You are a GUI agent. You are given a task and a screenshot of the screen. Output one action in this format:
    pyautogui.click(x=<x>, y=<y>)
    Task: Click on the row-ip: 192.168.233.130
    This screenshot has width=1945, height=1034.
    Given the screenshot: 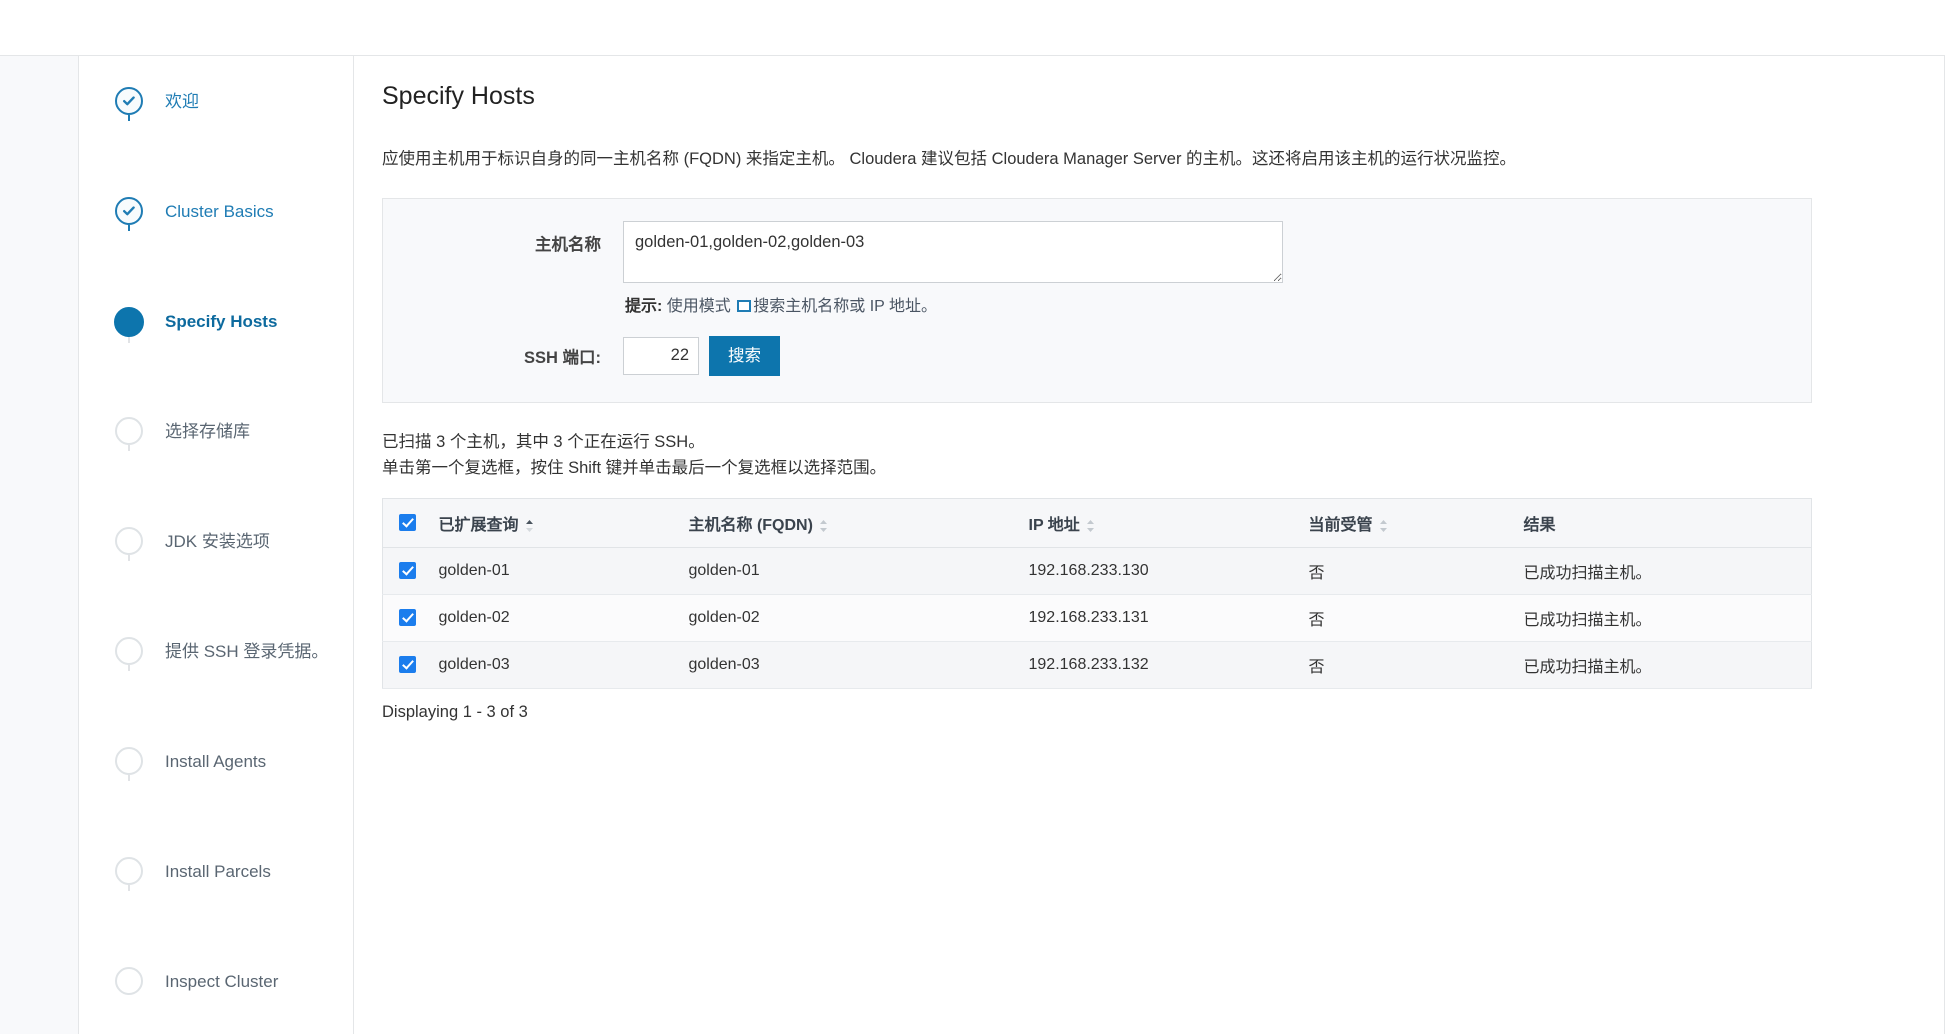 What is the action you would take?
    pyautogui.click(x=1158, y=571)
    